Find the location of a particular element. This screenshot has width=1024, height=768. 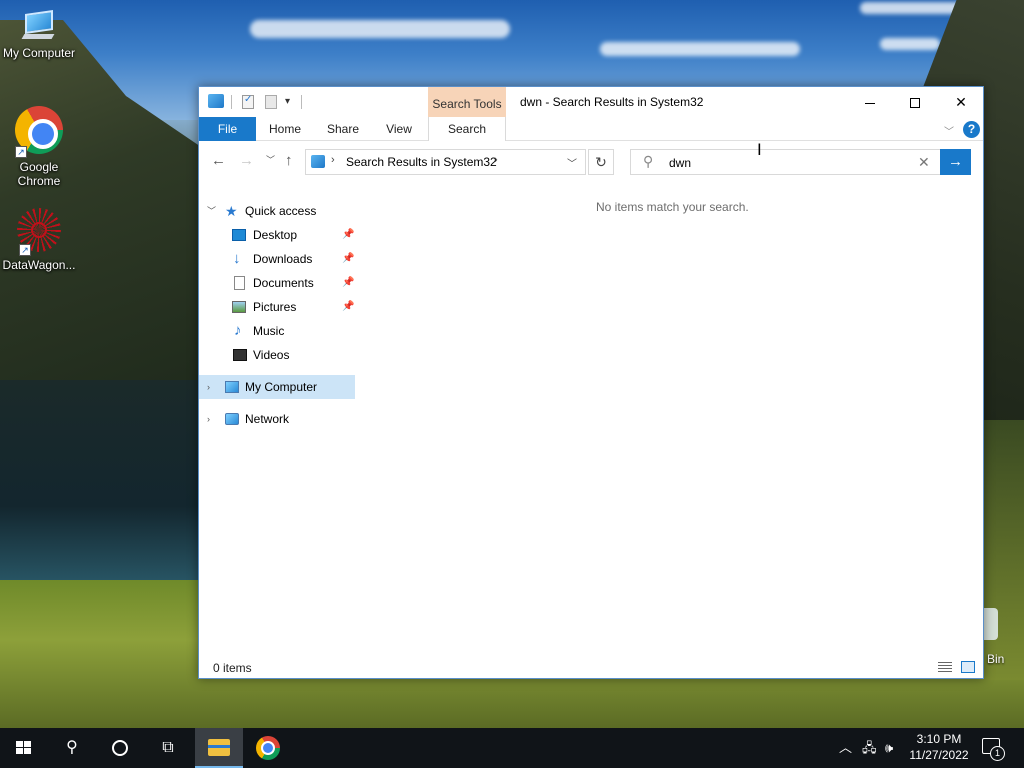

tab-view: View is located at coordinates (399, 129).